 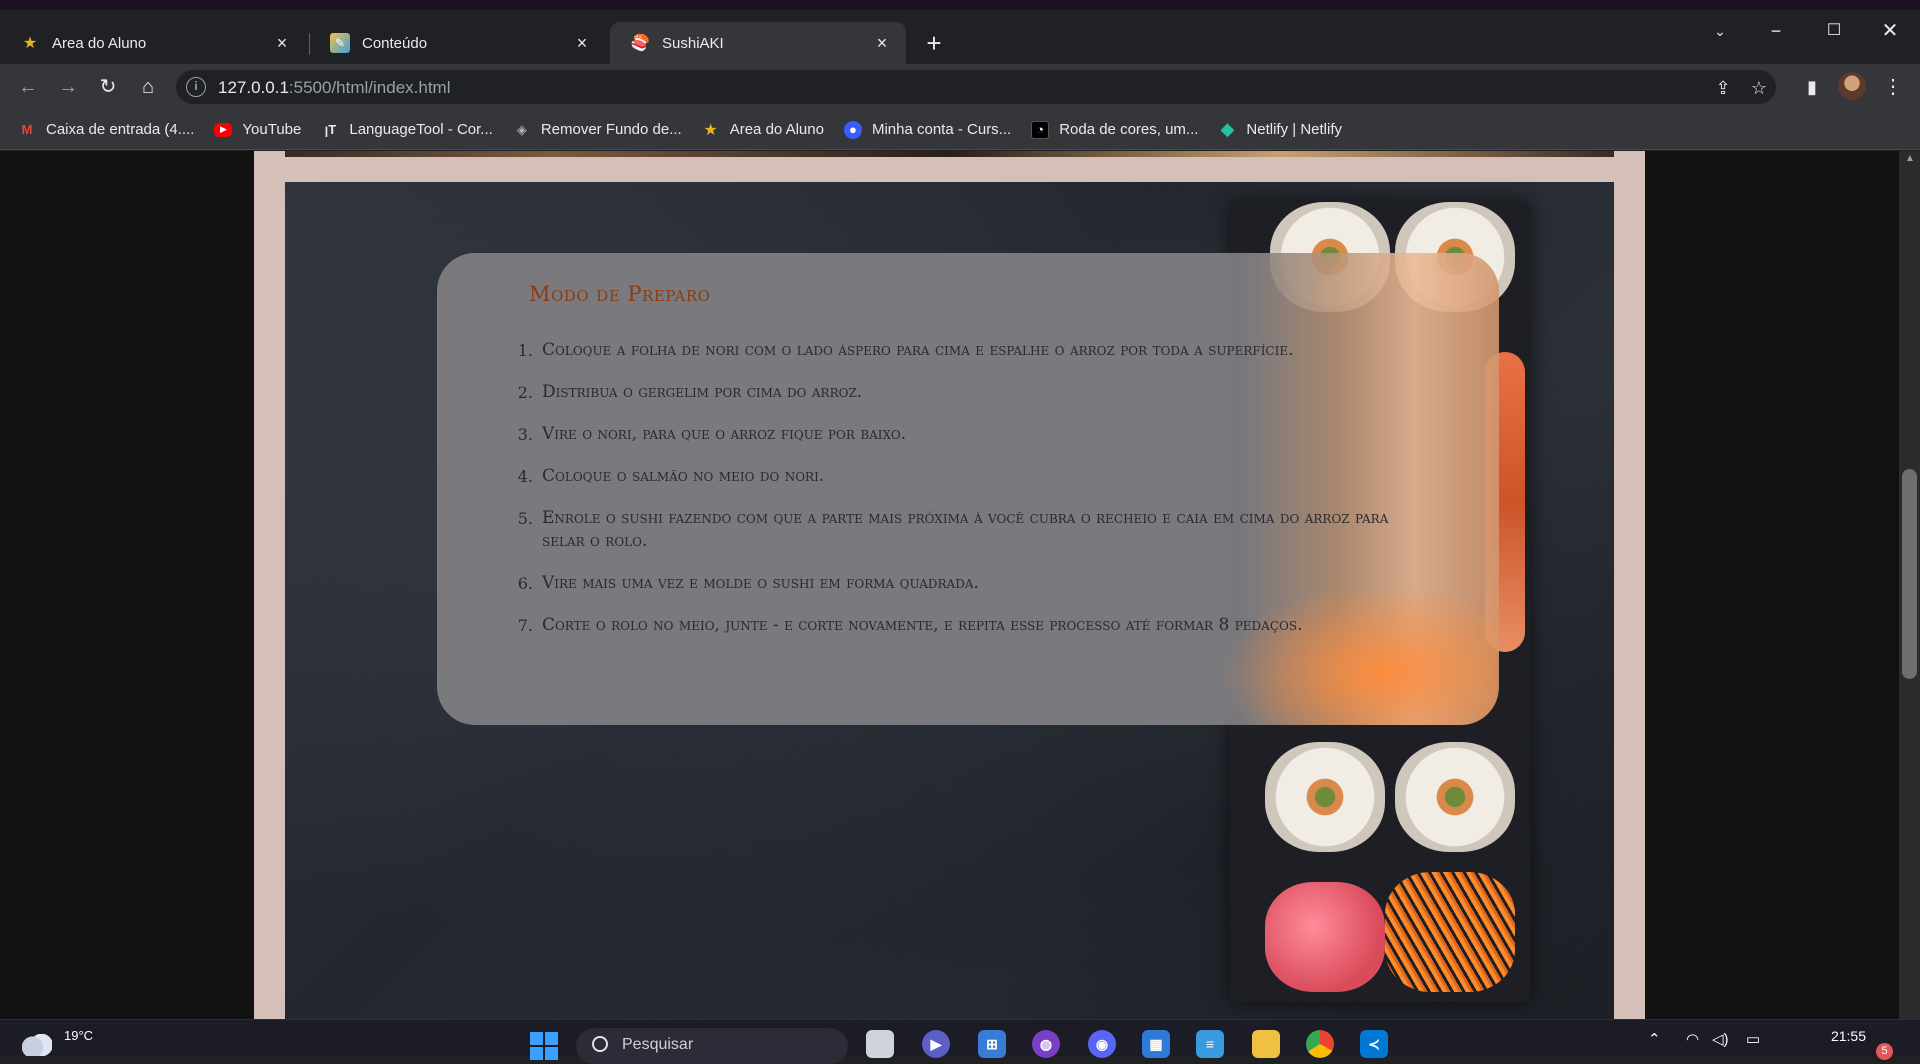 What do you see at coordinates (196, 87) in the screenshot?
I see `site-info-icon: i` at bounding box center [196, 87].